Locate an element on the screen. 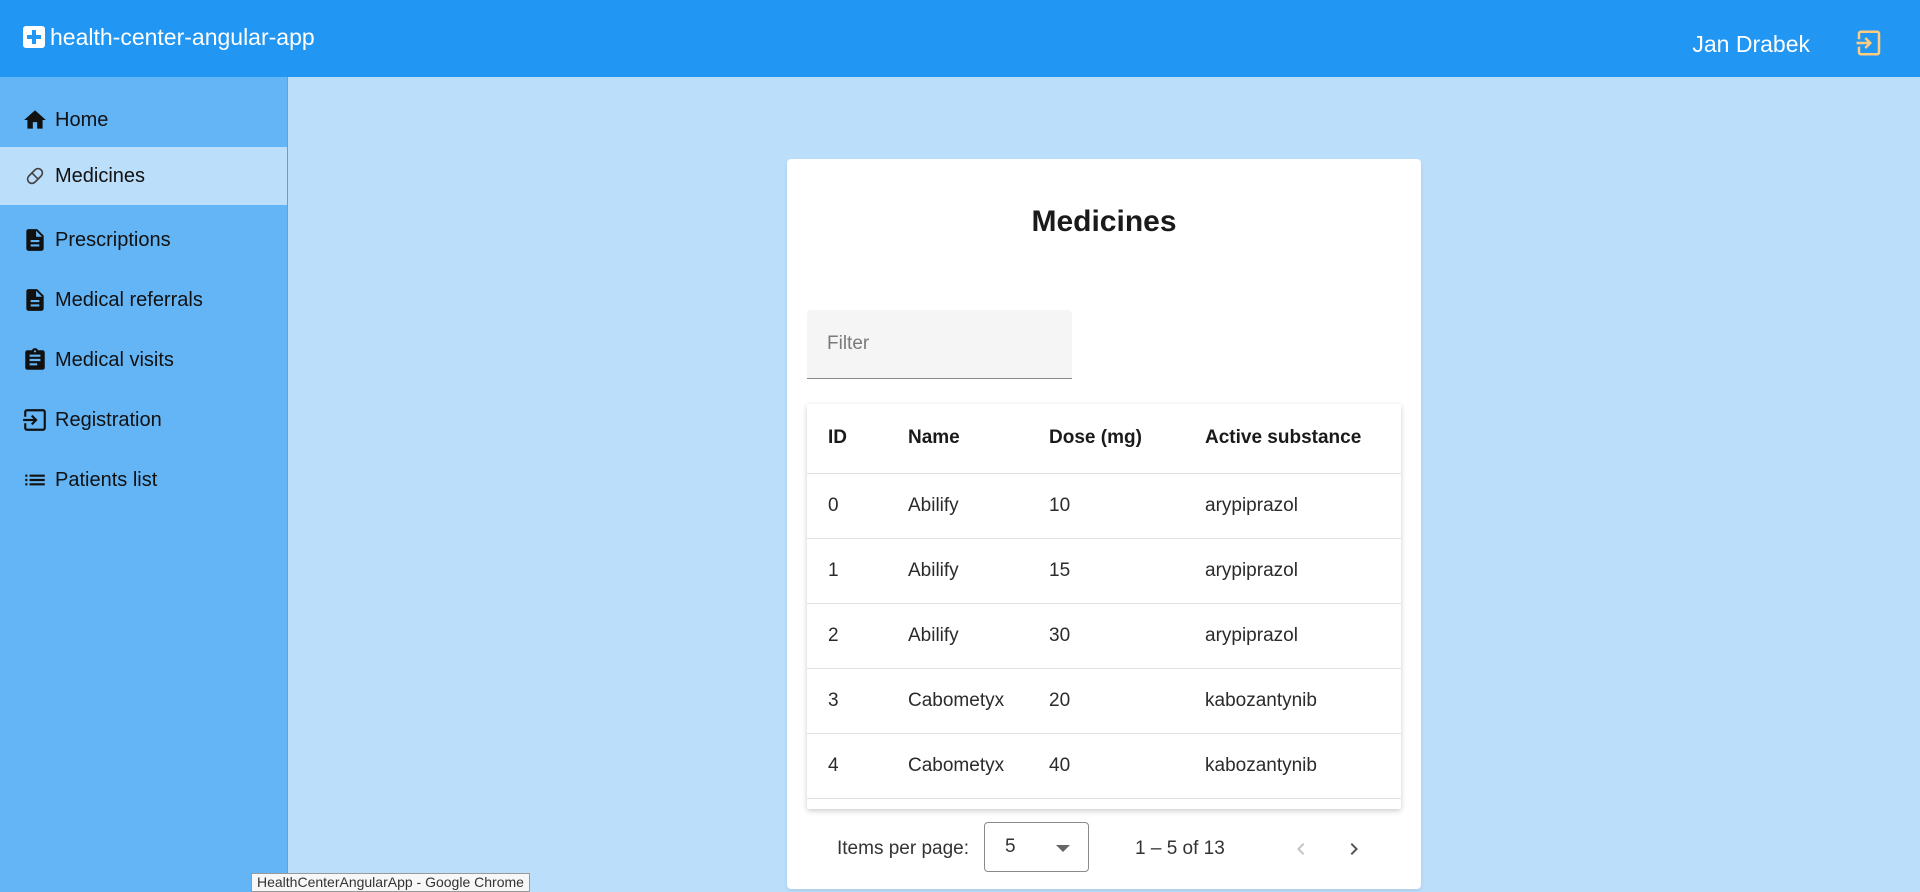 Image resolution: width=1920 pixels, height=892 pixels. app-brand: health-center-angular-app is located at coordinates (168, 37).